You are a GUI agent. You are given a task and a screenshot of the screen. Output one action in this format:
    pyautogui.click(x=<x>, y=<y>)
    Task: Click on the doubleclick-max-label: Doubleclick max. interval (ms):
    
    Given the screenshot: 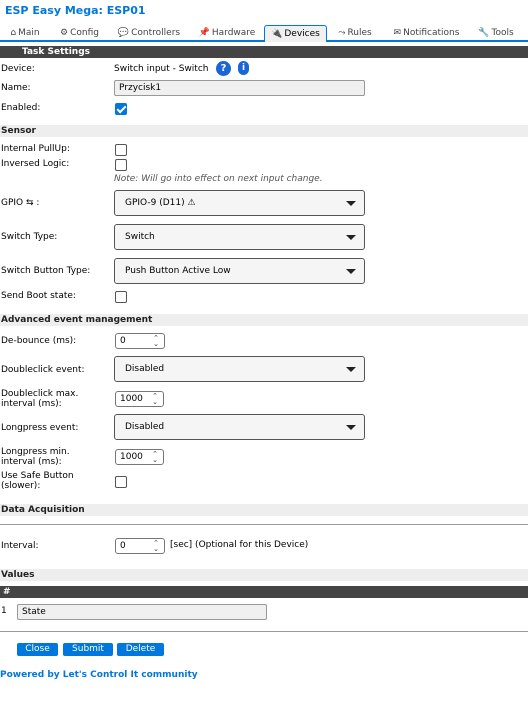 What is the action you would take?
    pyautogui.click(x=39, y=399)
    